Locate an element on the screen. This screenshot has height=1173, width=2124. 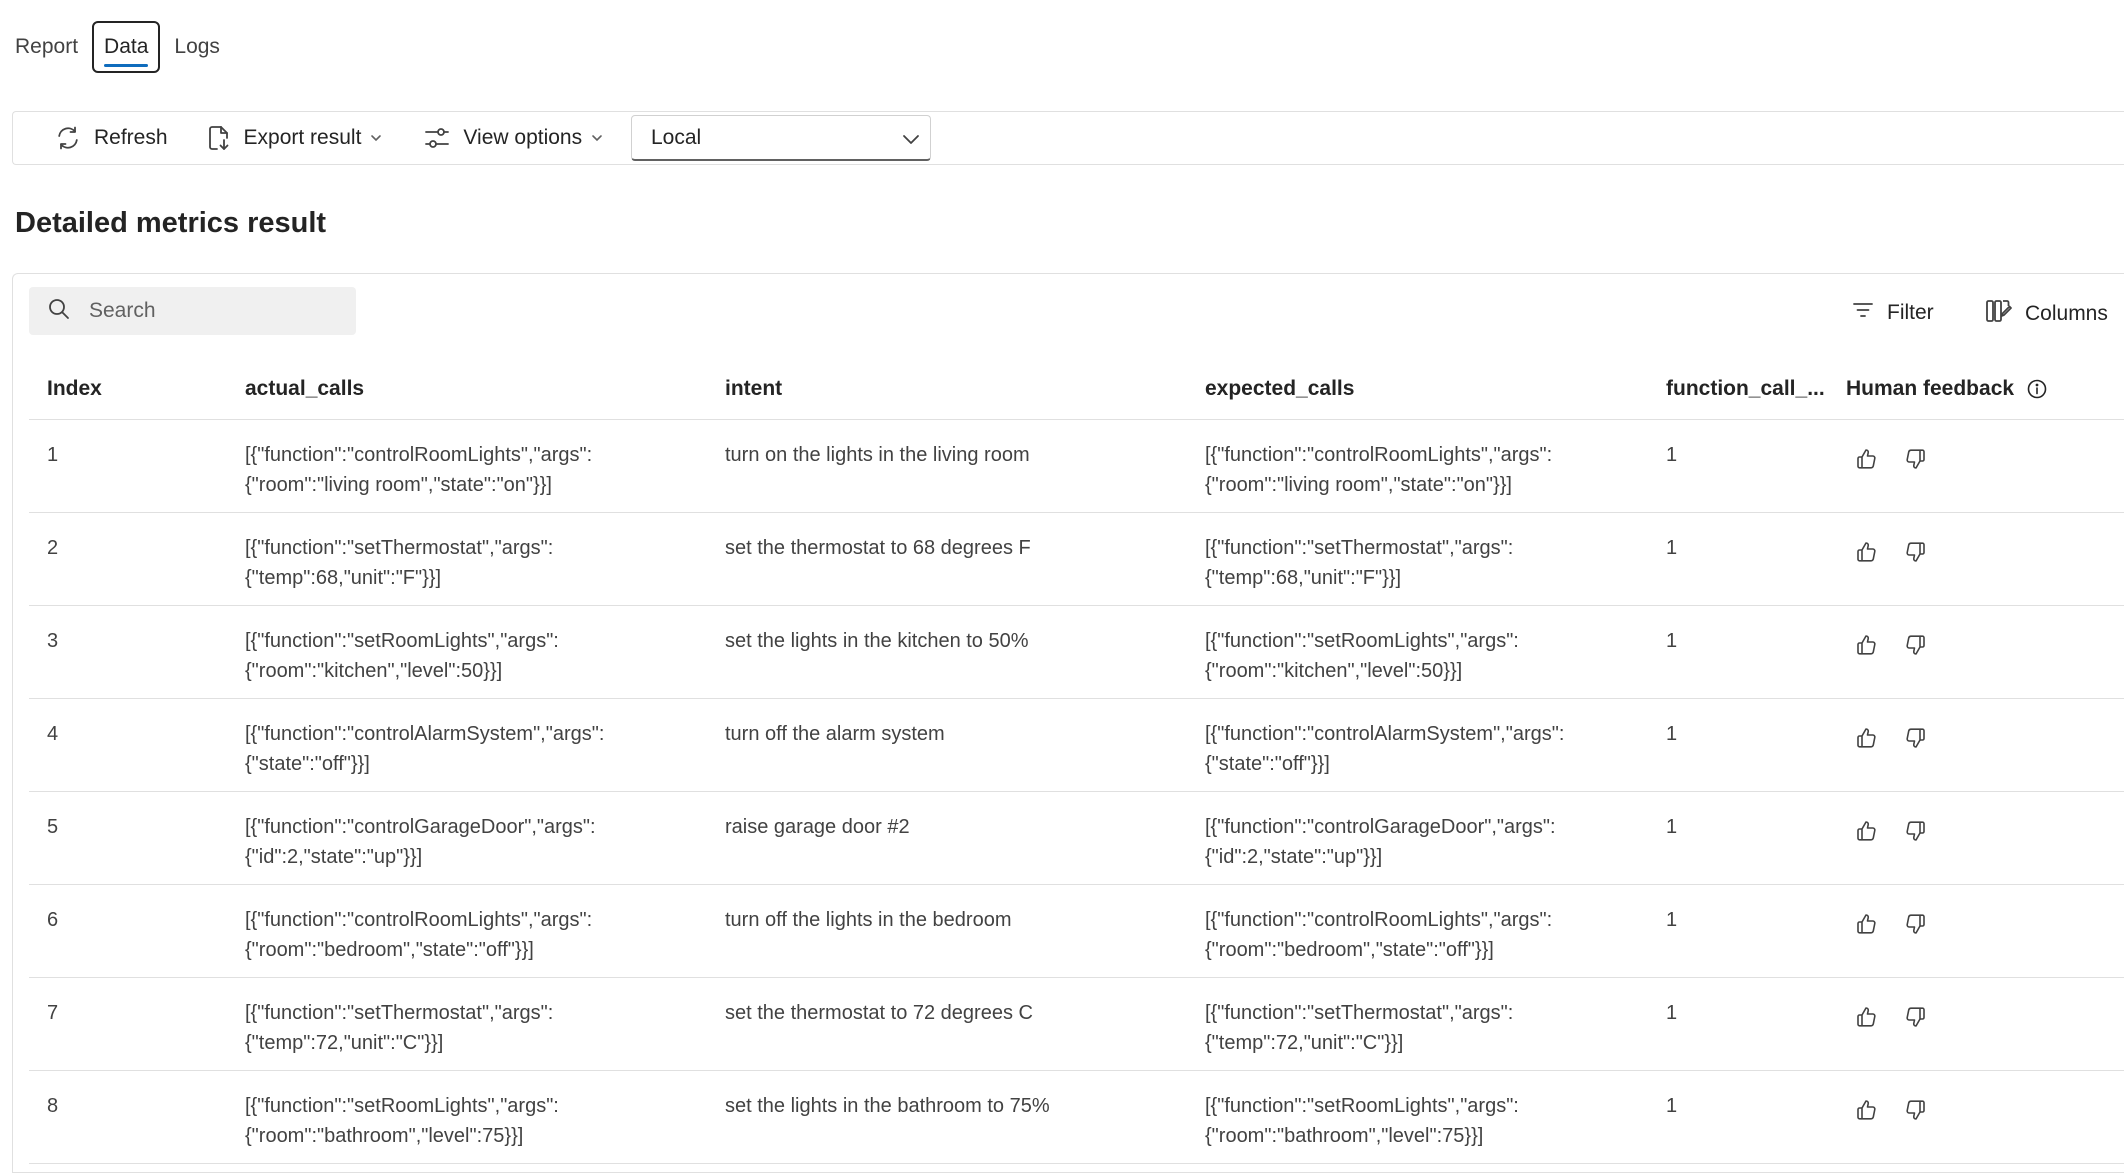
search-box is located at coordinates (192, 311).